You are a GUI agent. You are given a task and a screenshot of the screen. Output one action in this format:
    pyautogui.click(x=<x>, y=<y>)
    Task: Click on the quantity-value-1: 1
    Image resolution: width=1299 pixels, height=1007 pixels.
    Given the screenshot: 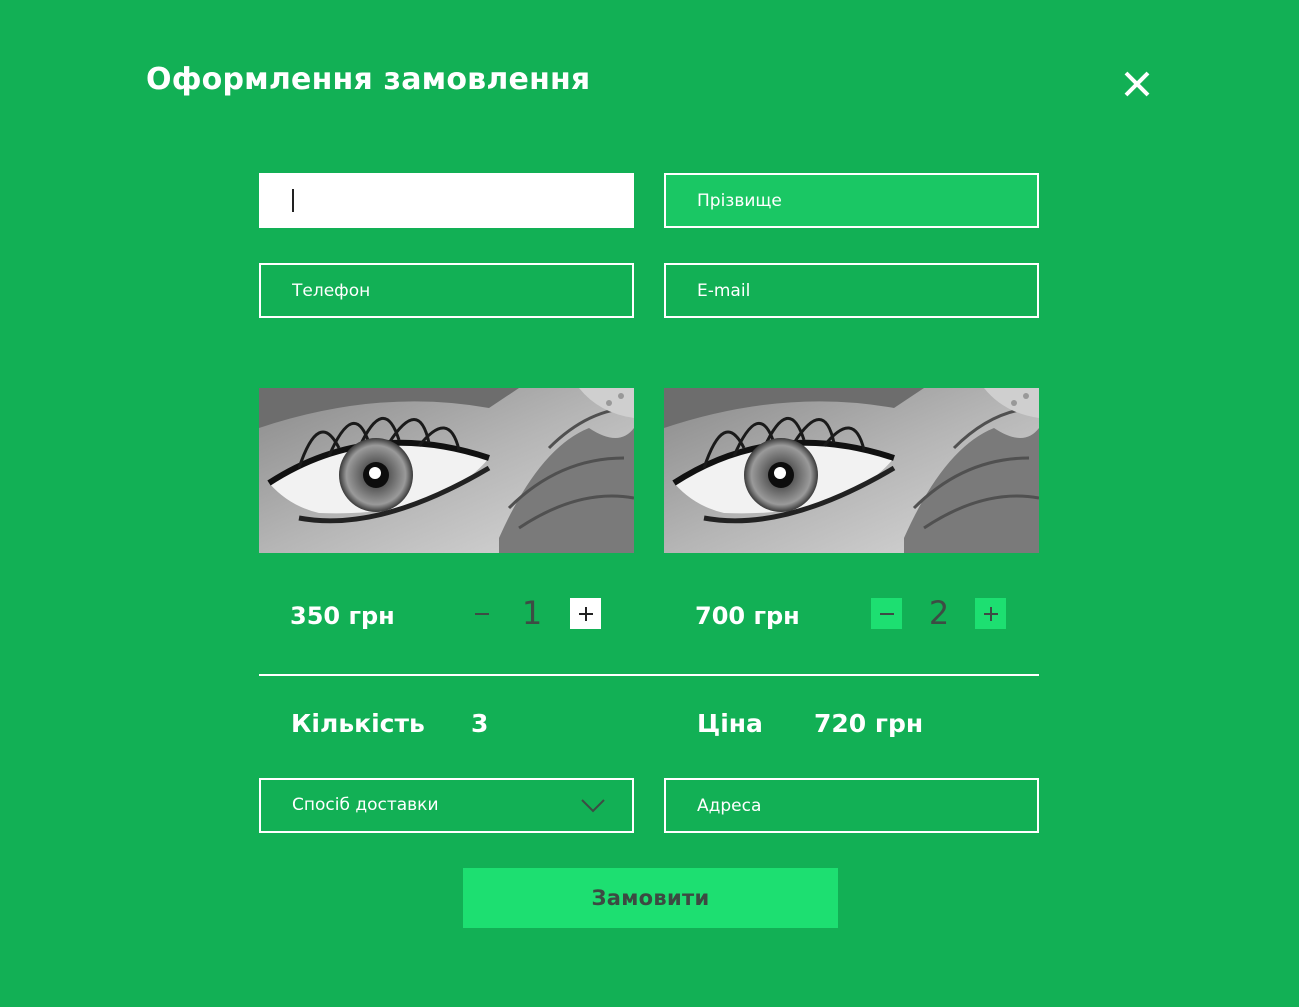 What is the action you would take?
    pyautogui.click(x=532, y=613)
    